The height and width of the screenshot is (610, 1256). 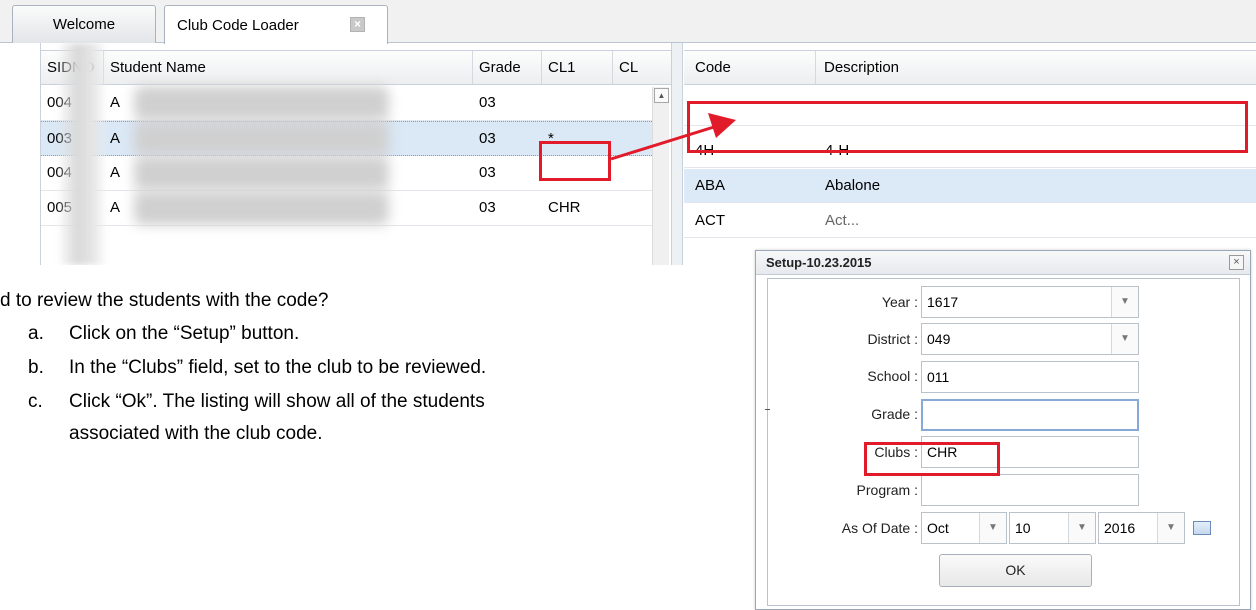 I want to click on cell-cl1: CHR, so click(x=577, y=208).